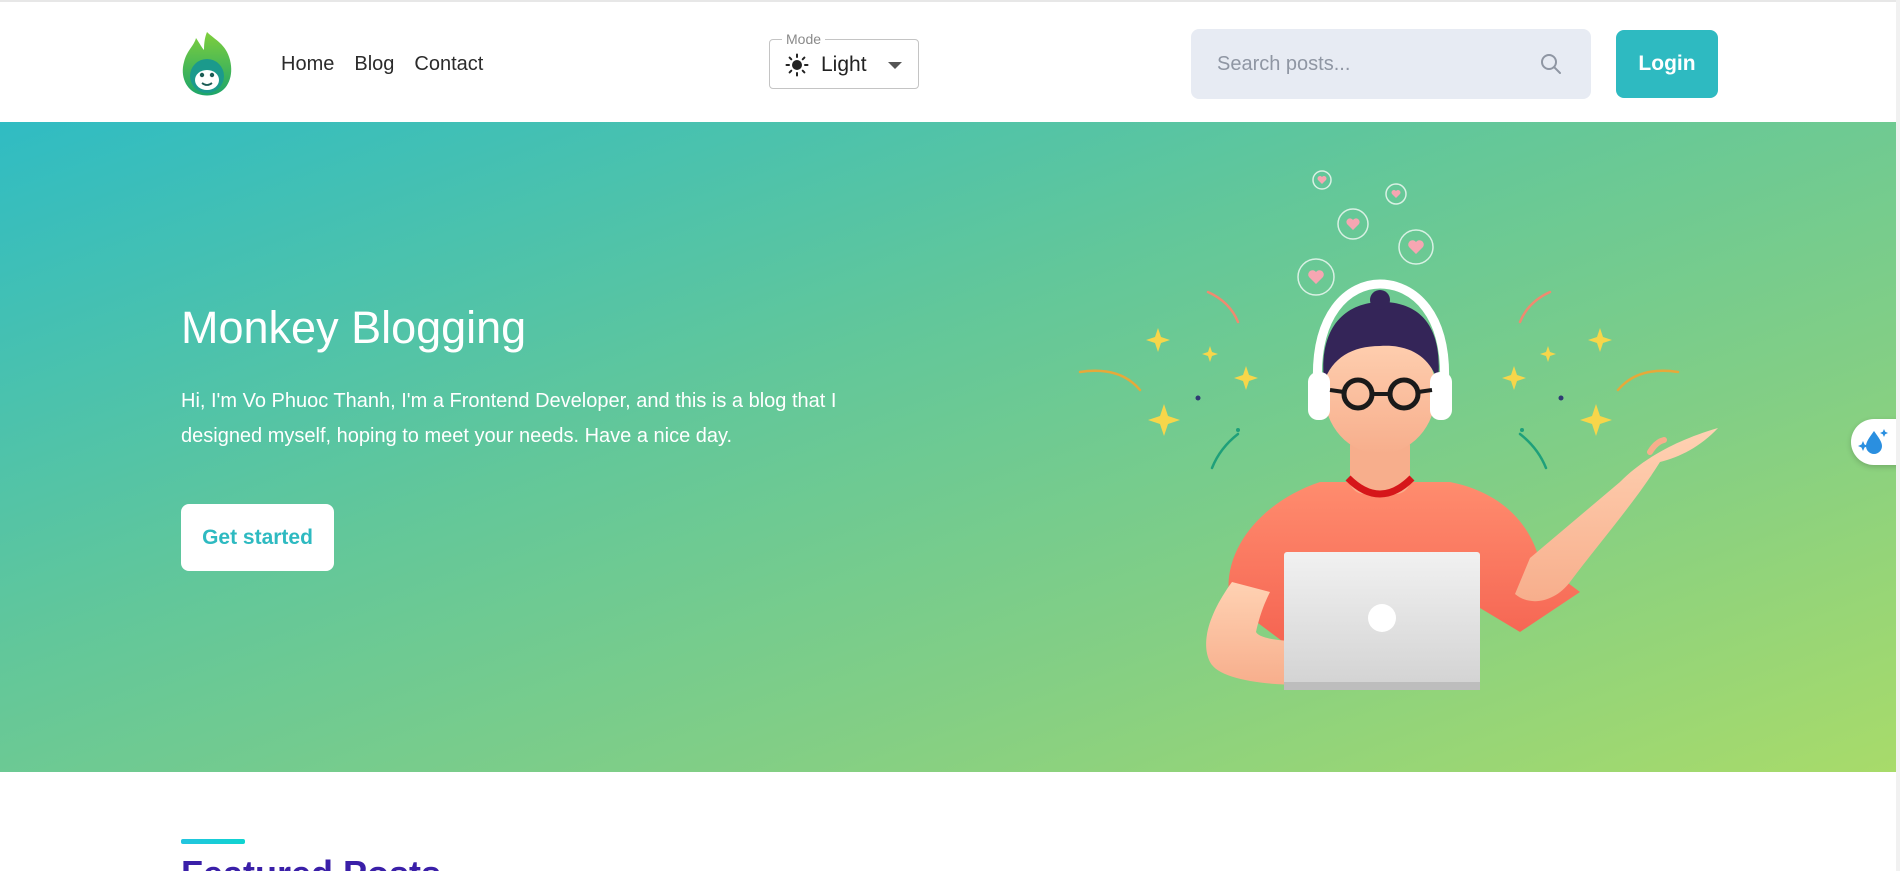 The image size is (1900, 871). I want to click on featured-posts-title: Featured Posts, so click(311, 861).